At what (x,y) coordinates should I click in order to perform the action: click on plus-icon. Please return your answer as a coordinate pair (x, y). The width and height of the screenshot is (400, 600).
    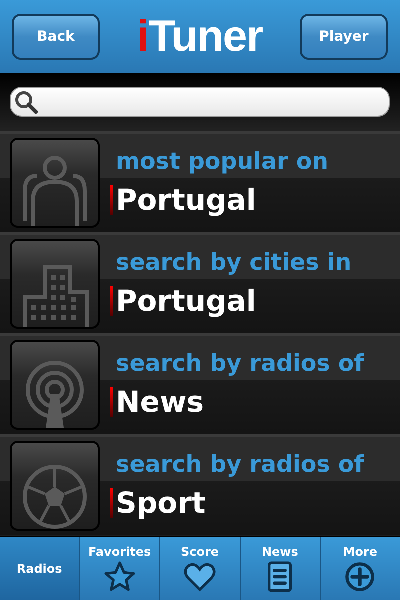
    Looking at the image, I should click on (360, 576).